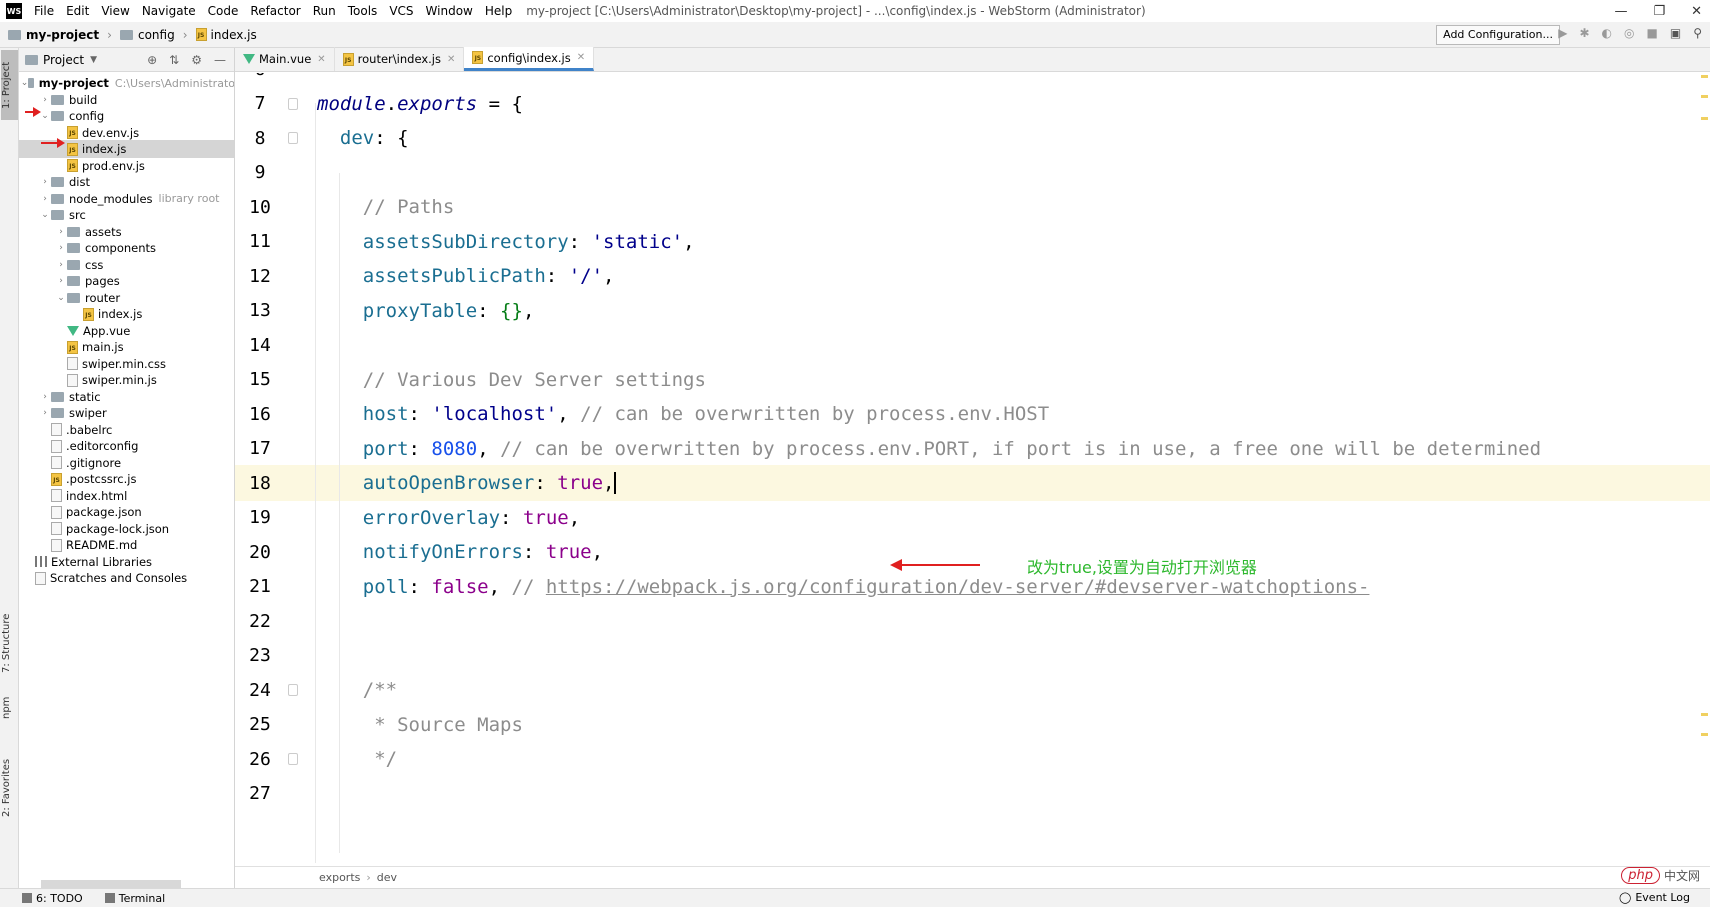 The height and width of the screenshot is (907, 1710). What do you see at coordinates (1696, 11) in the screenshot?
I see `close-button: ✕` at bounding box center [1696, 11].